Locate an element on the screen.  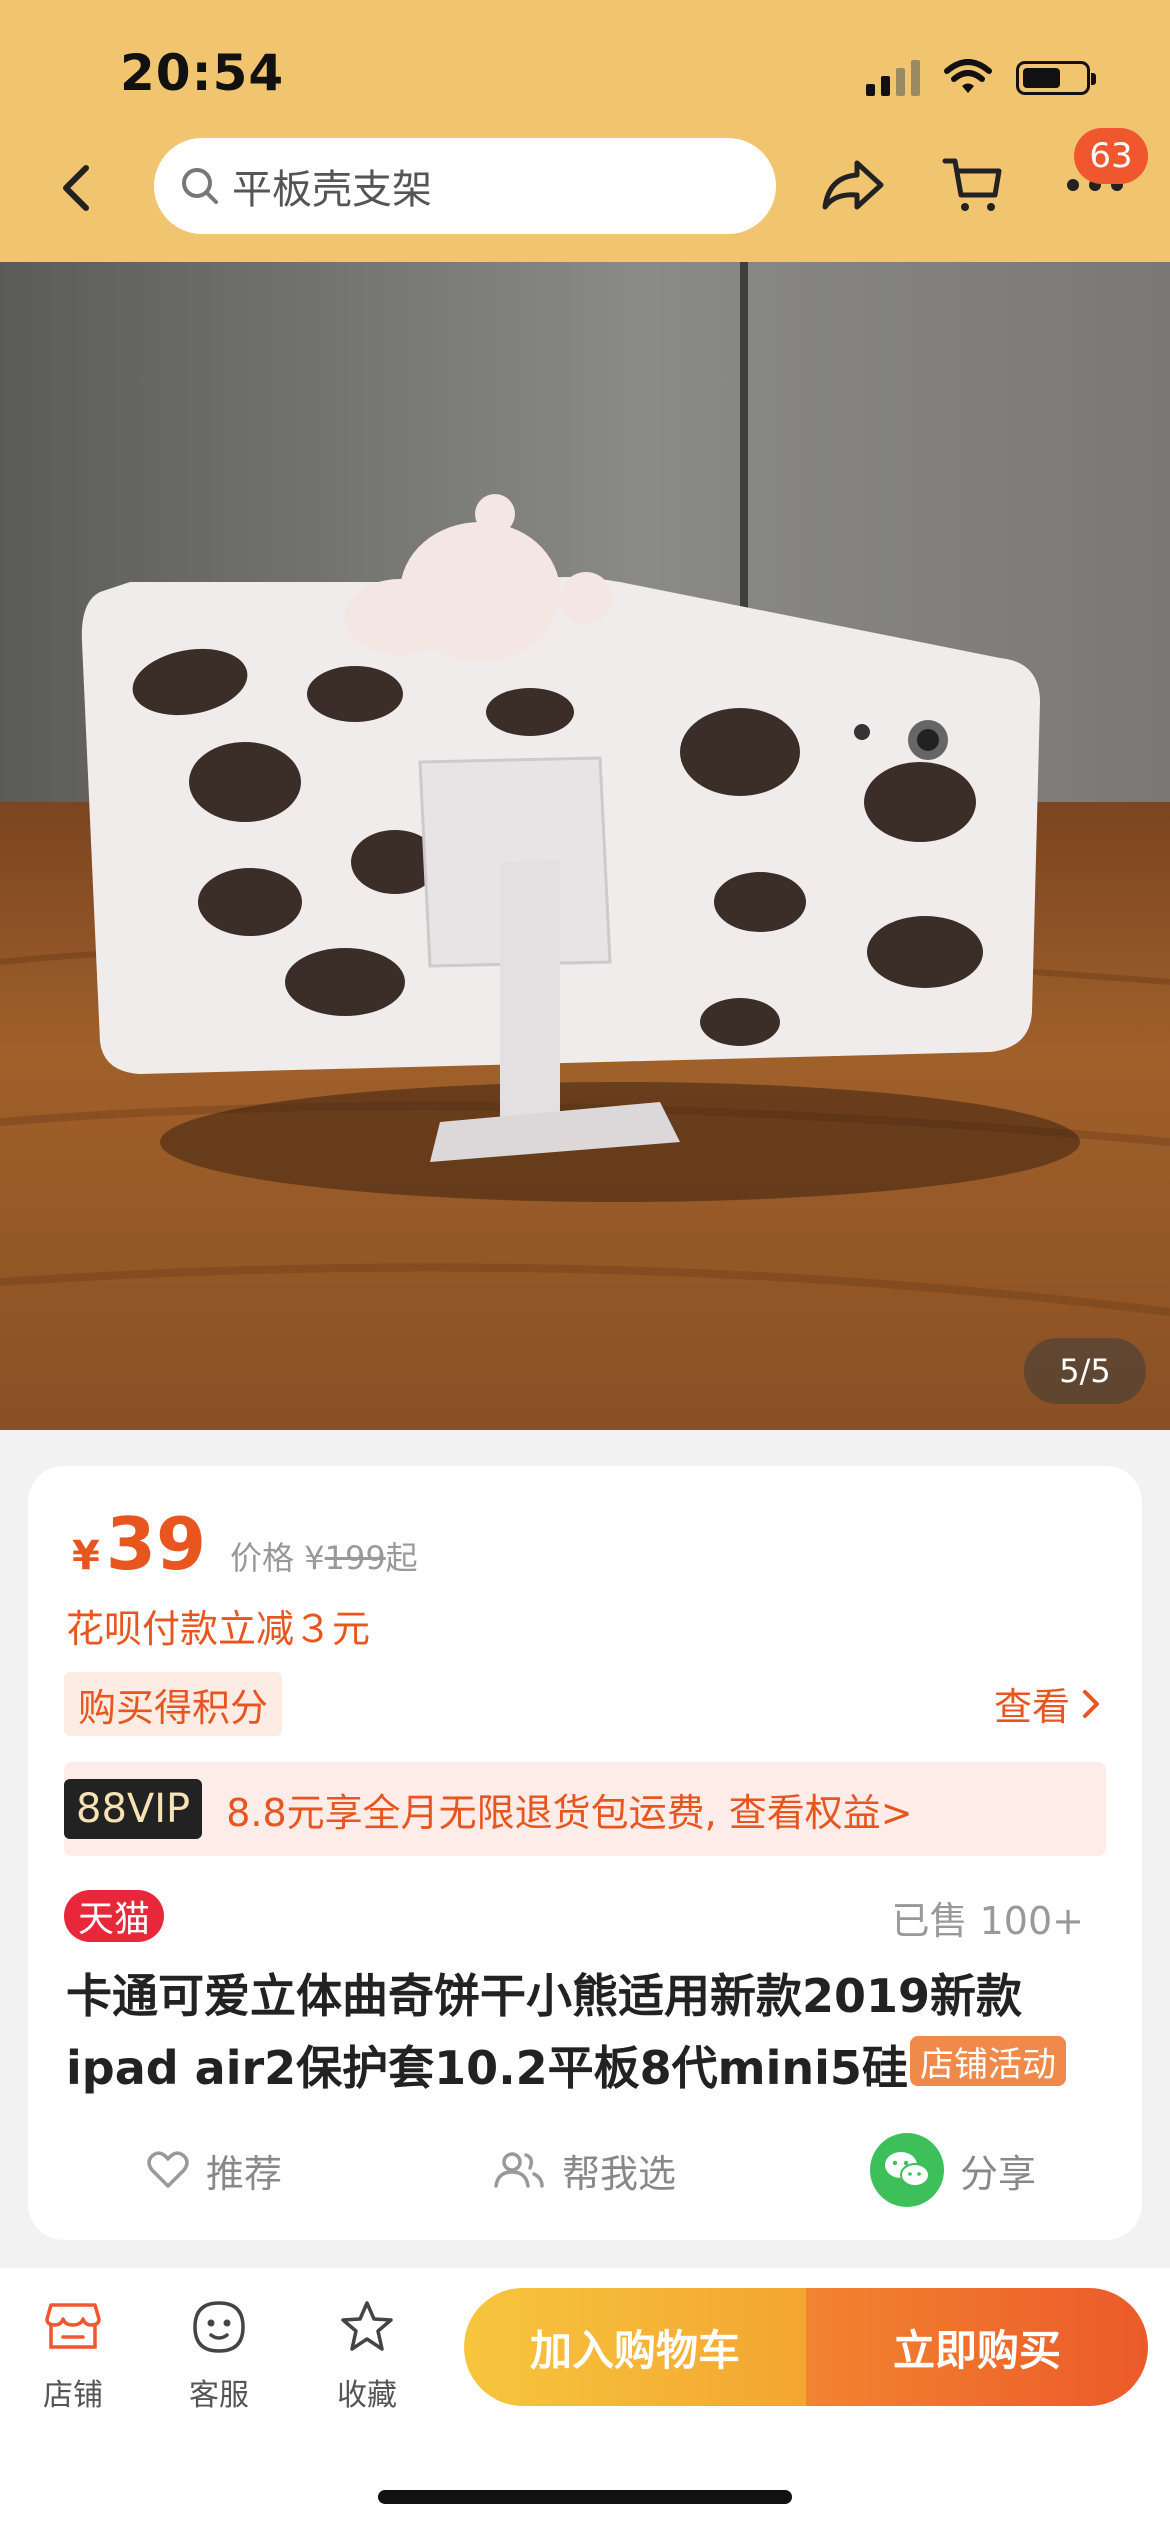
points-chip: 购买得积分 is located at coordinates (173, 1704).